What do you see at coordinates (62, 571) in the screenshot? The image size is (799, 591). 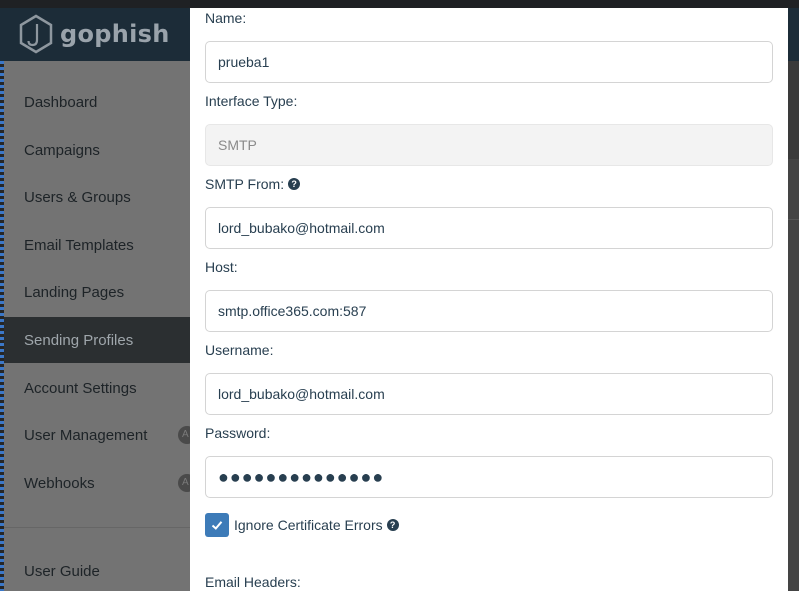 I see `sidebar-item-label: User Guide` at bounding box center [62, 571].